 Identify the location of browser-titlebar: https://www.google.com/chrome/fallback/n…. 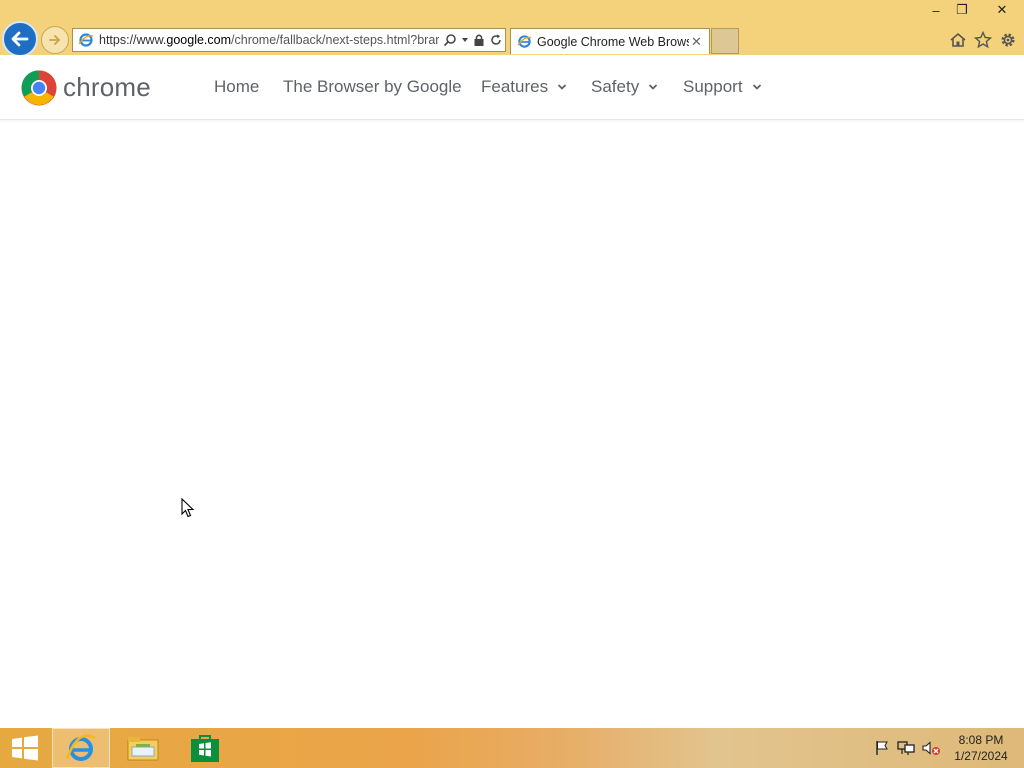
(512, 28).